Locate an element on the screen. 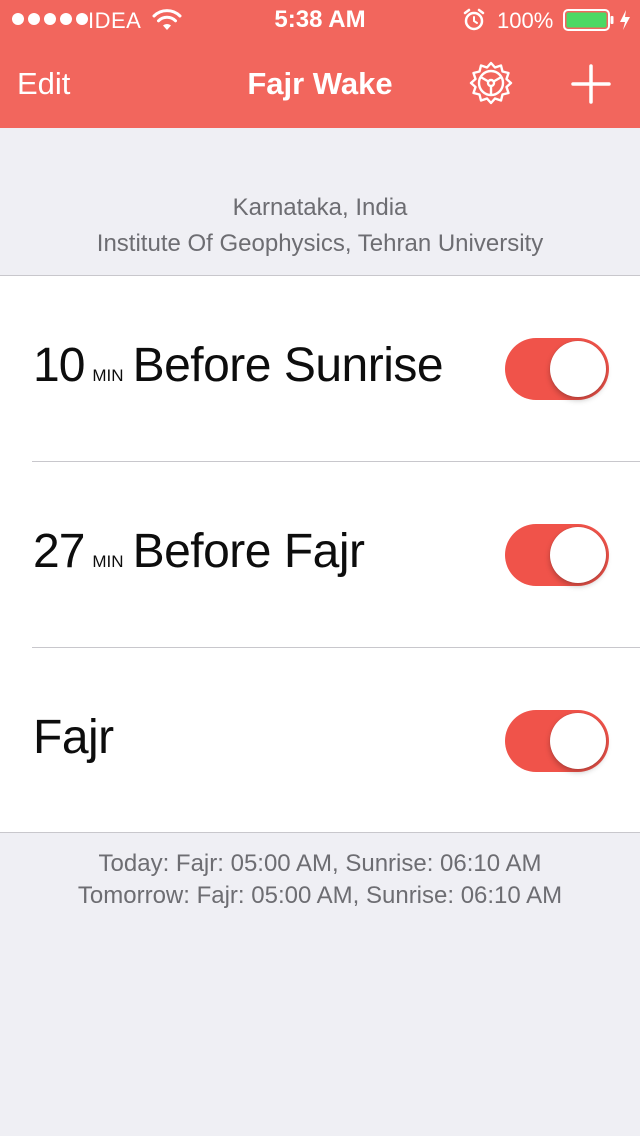 The height and width of the screenshot is (1136, 640). alarm-label: 10 MIN Before Sunrise is located at coordinates (238, 368).